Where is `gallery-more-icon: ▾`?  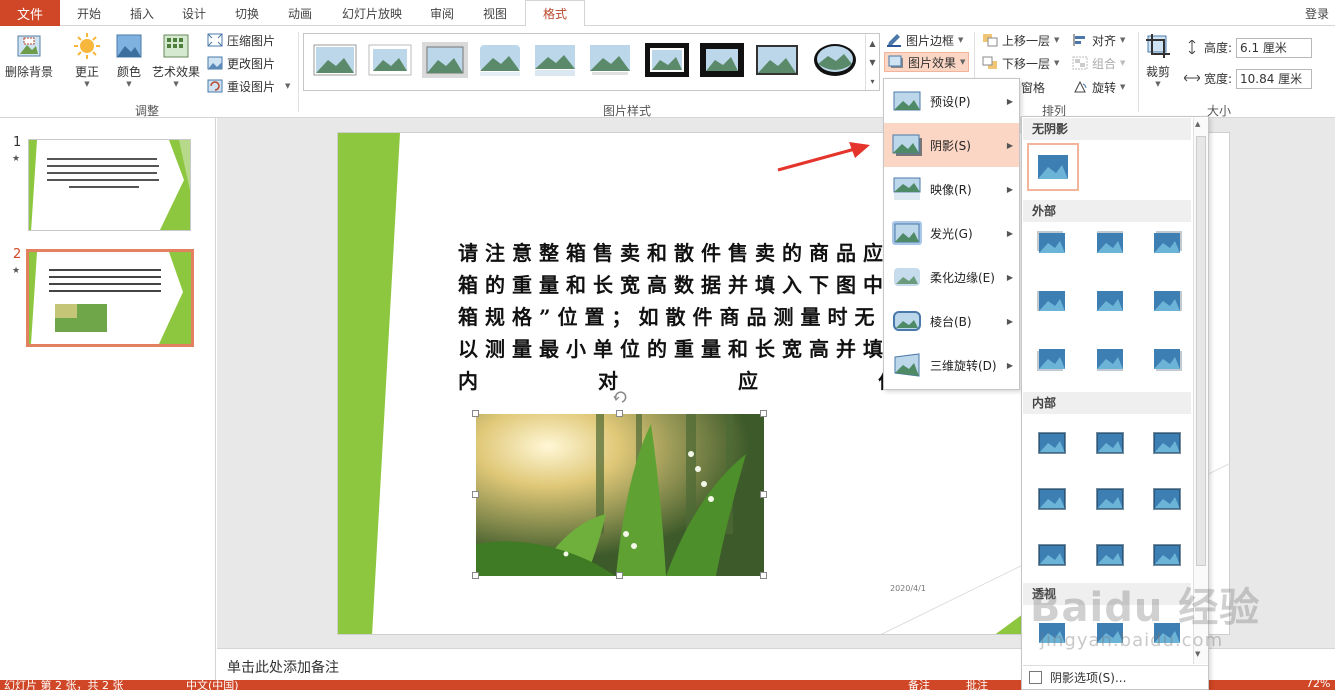 gallery-more-icon: ▾ is located at coordinates (872, 81).